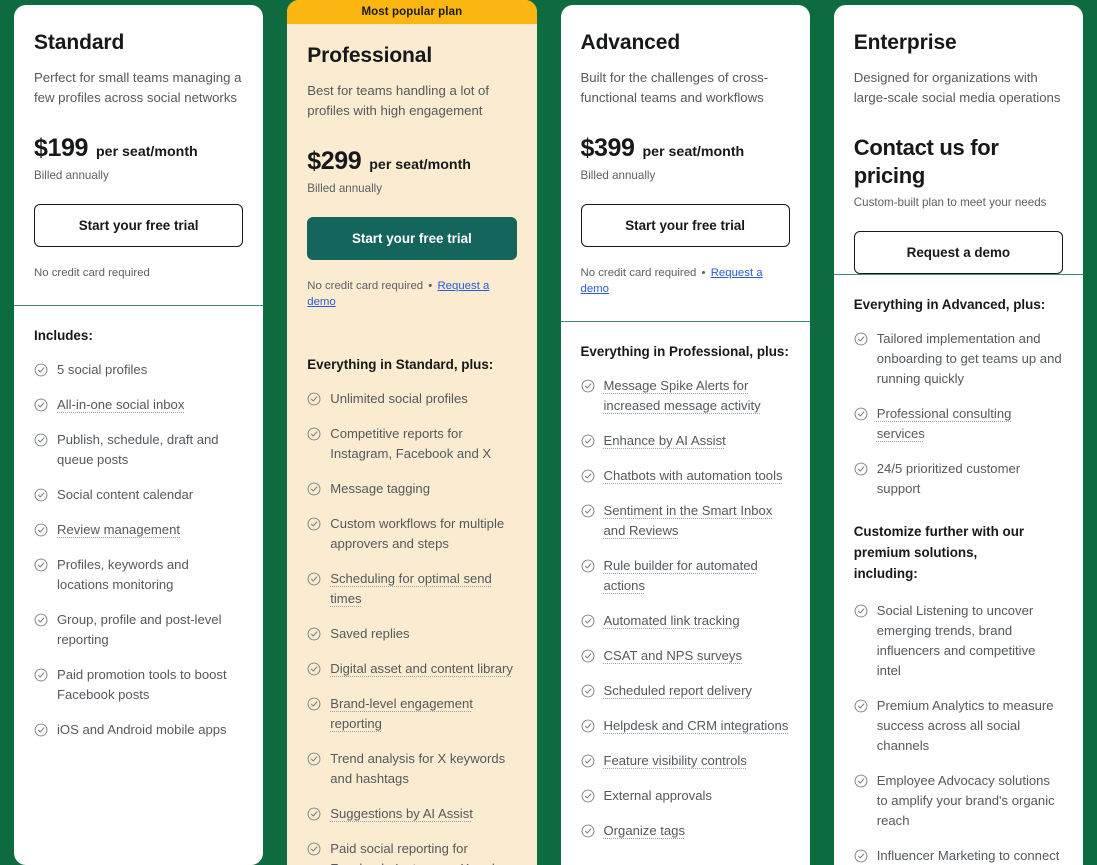  What do you see at coordinates (370, 55) in the screenshot?
I see `plan-name: Professional` at bounding box center [370, 55].